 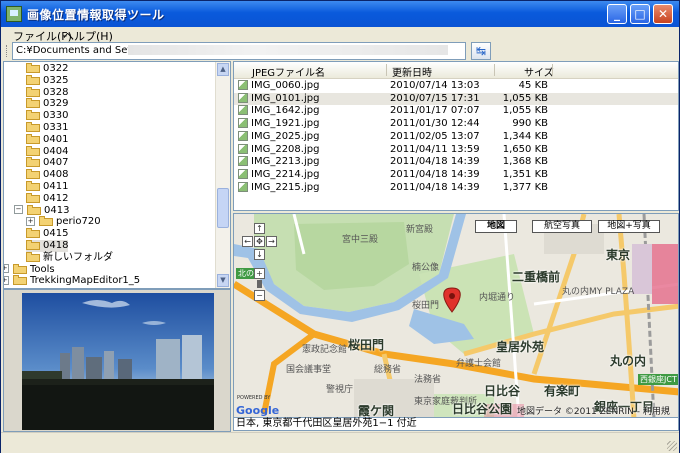 I want to click on map-copyright: 地図データ ©2011 ZENRIN - 利用規約, so click(x=597, y=410).